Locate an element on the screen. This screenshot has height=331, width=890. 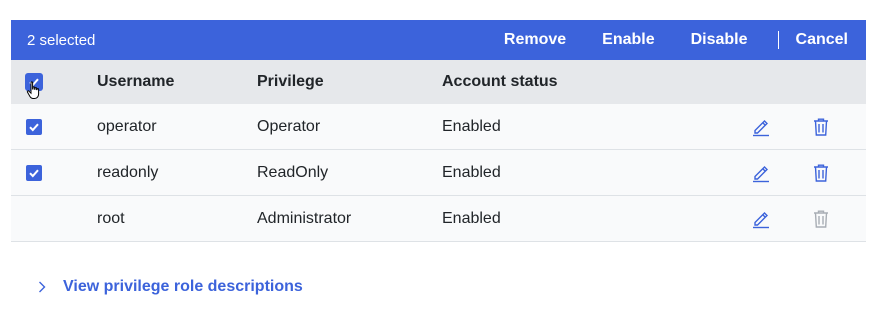
username-cell: operator is located at coordinates (127, 126).